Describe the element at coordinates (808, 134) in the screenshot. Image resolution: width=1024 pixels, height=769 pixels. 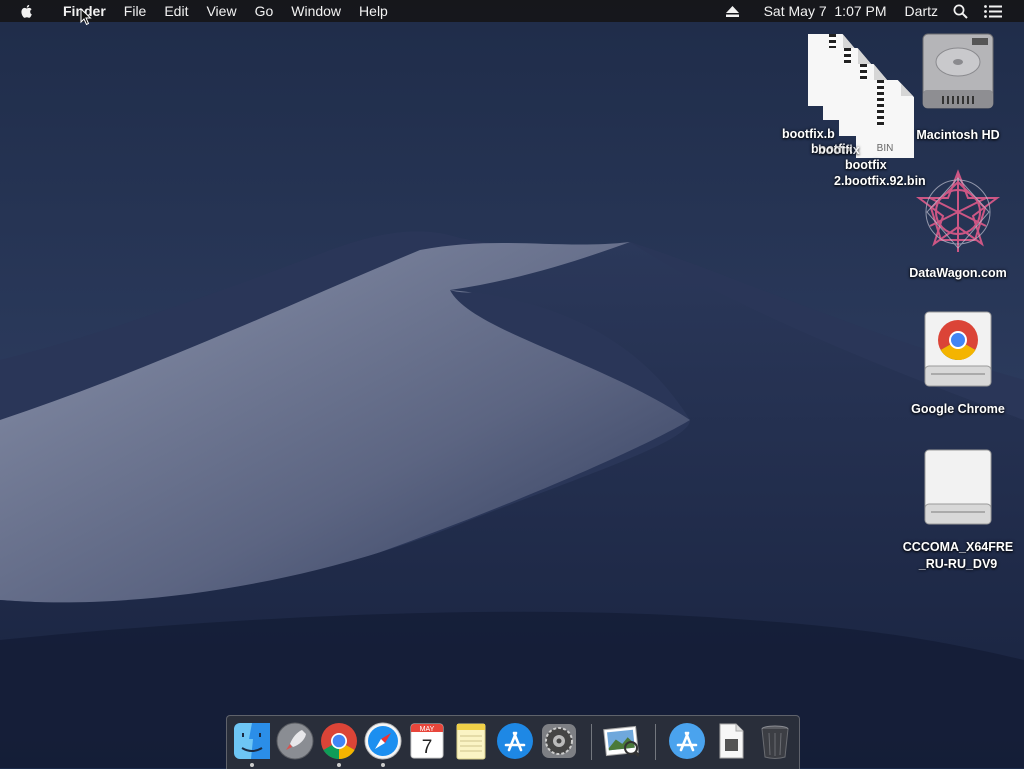
I see `file-label: bootfix.b` at that location.